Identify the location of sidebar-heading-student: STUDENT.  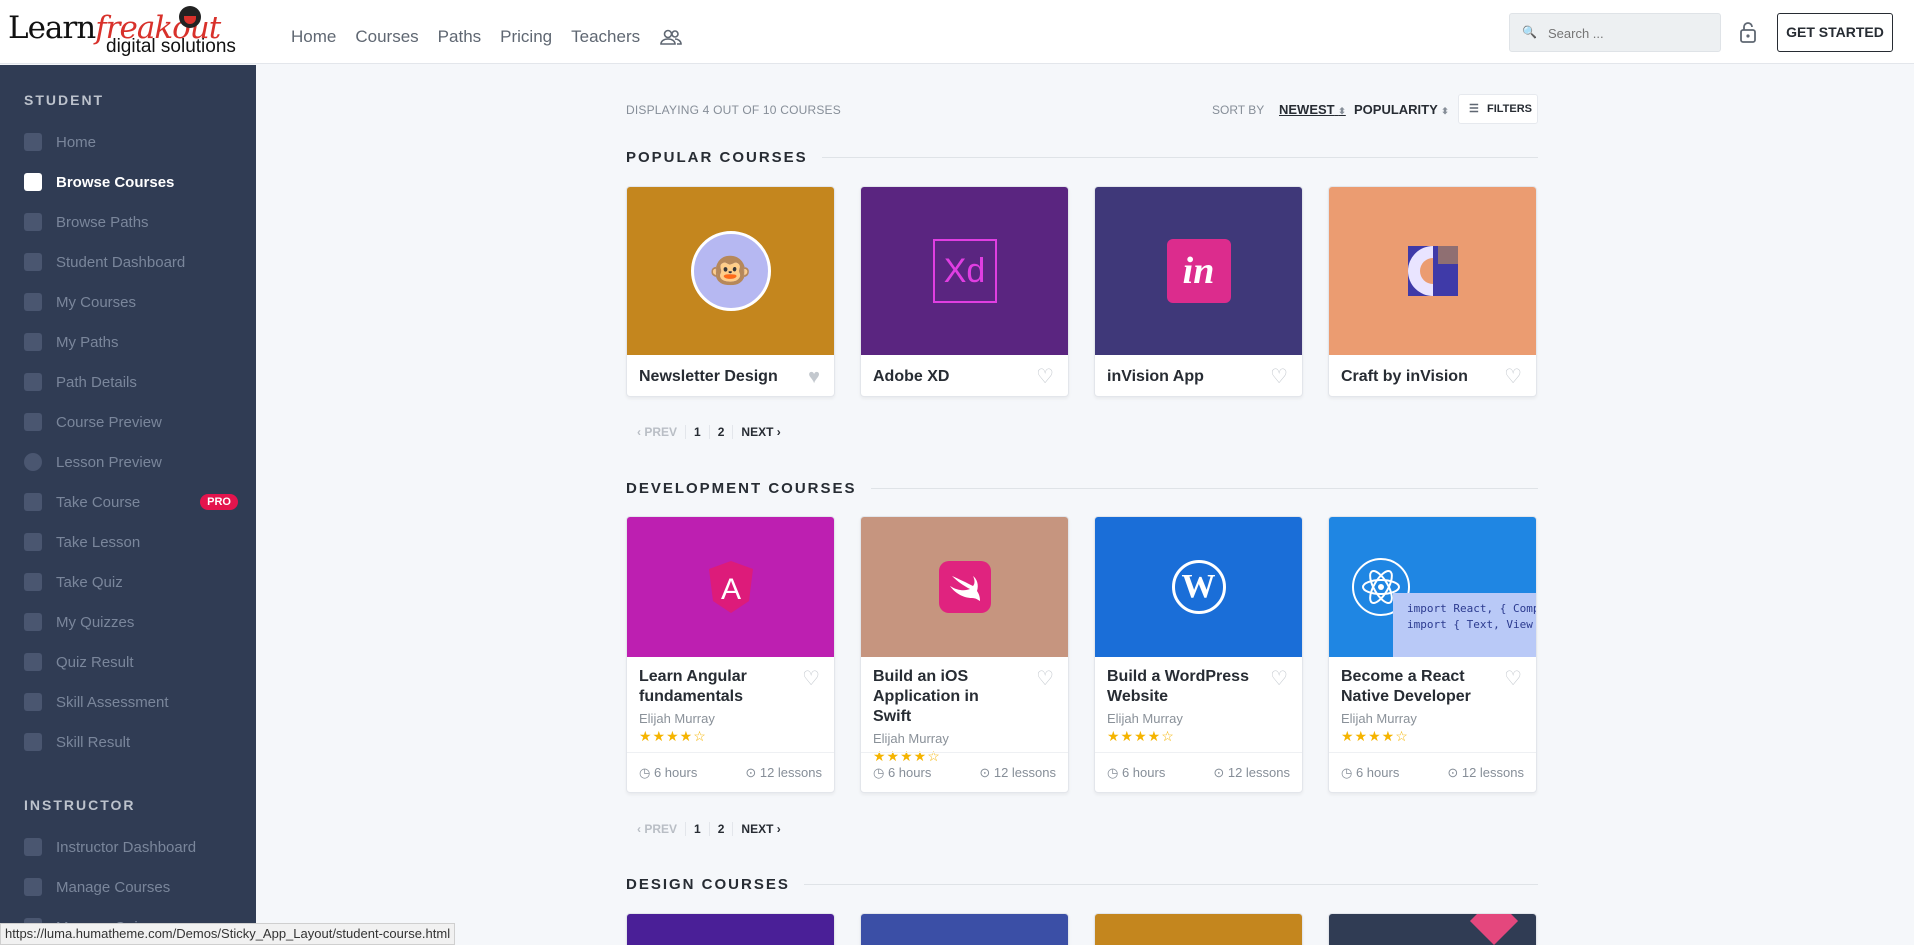
(64, 100).